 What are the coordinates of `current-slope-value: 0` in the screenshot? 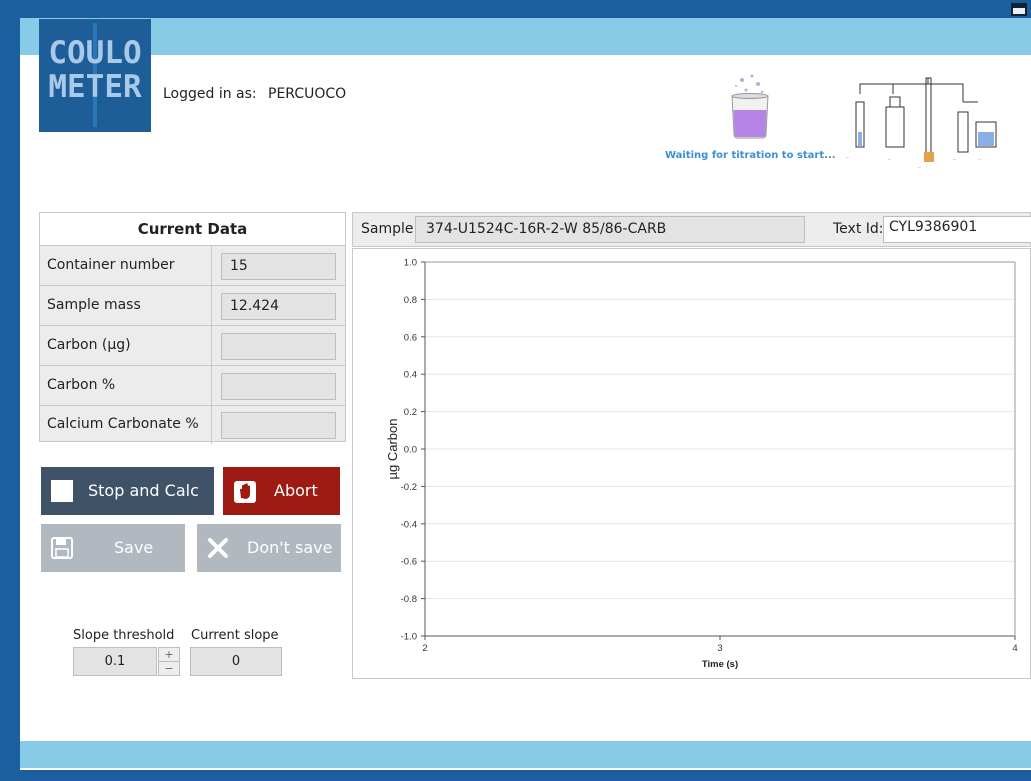 It's located at (236, 661).